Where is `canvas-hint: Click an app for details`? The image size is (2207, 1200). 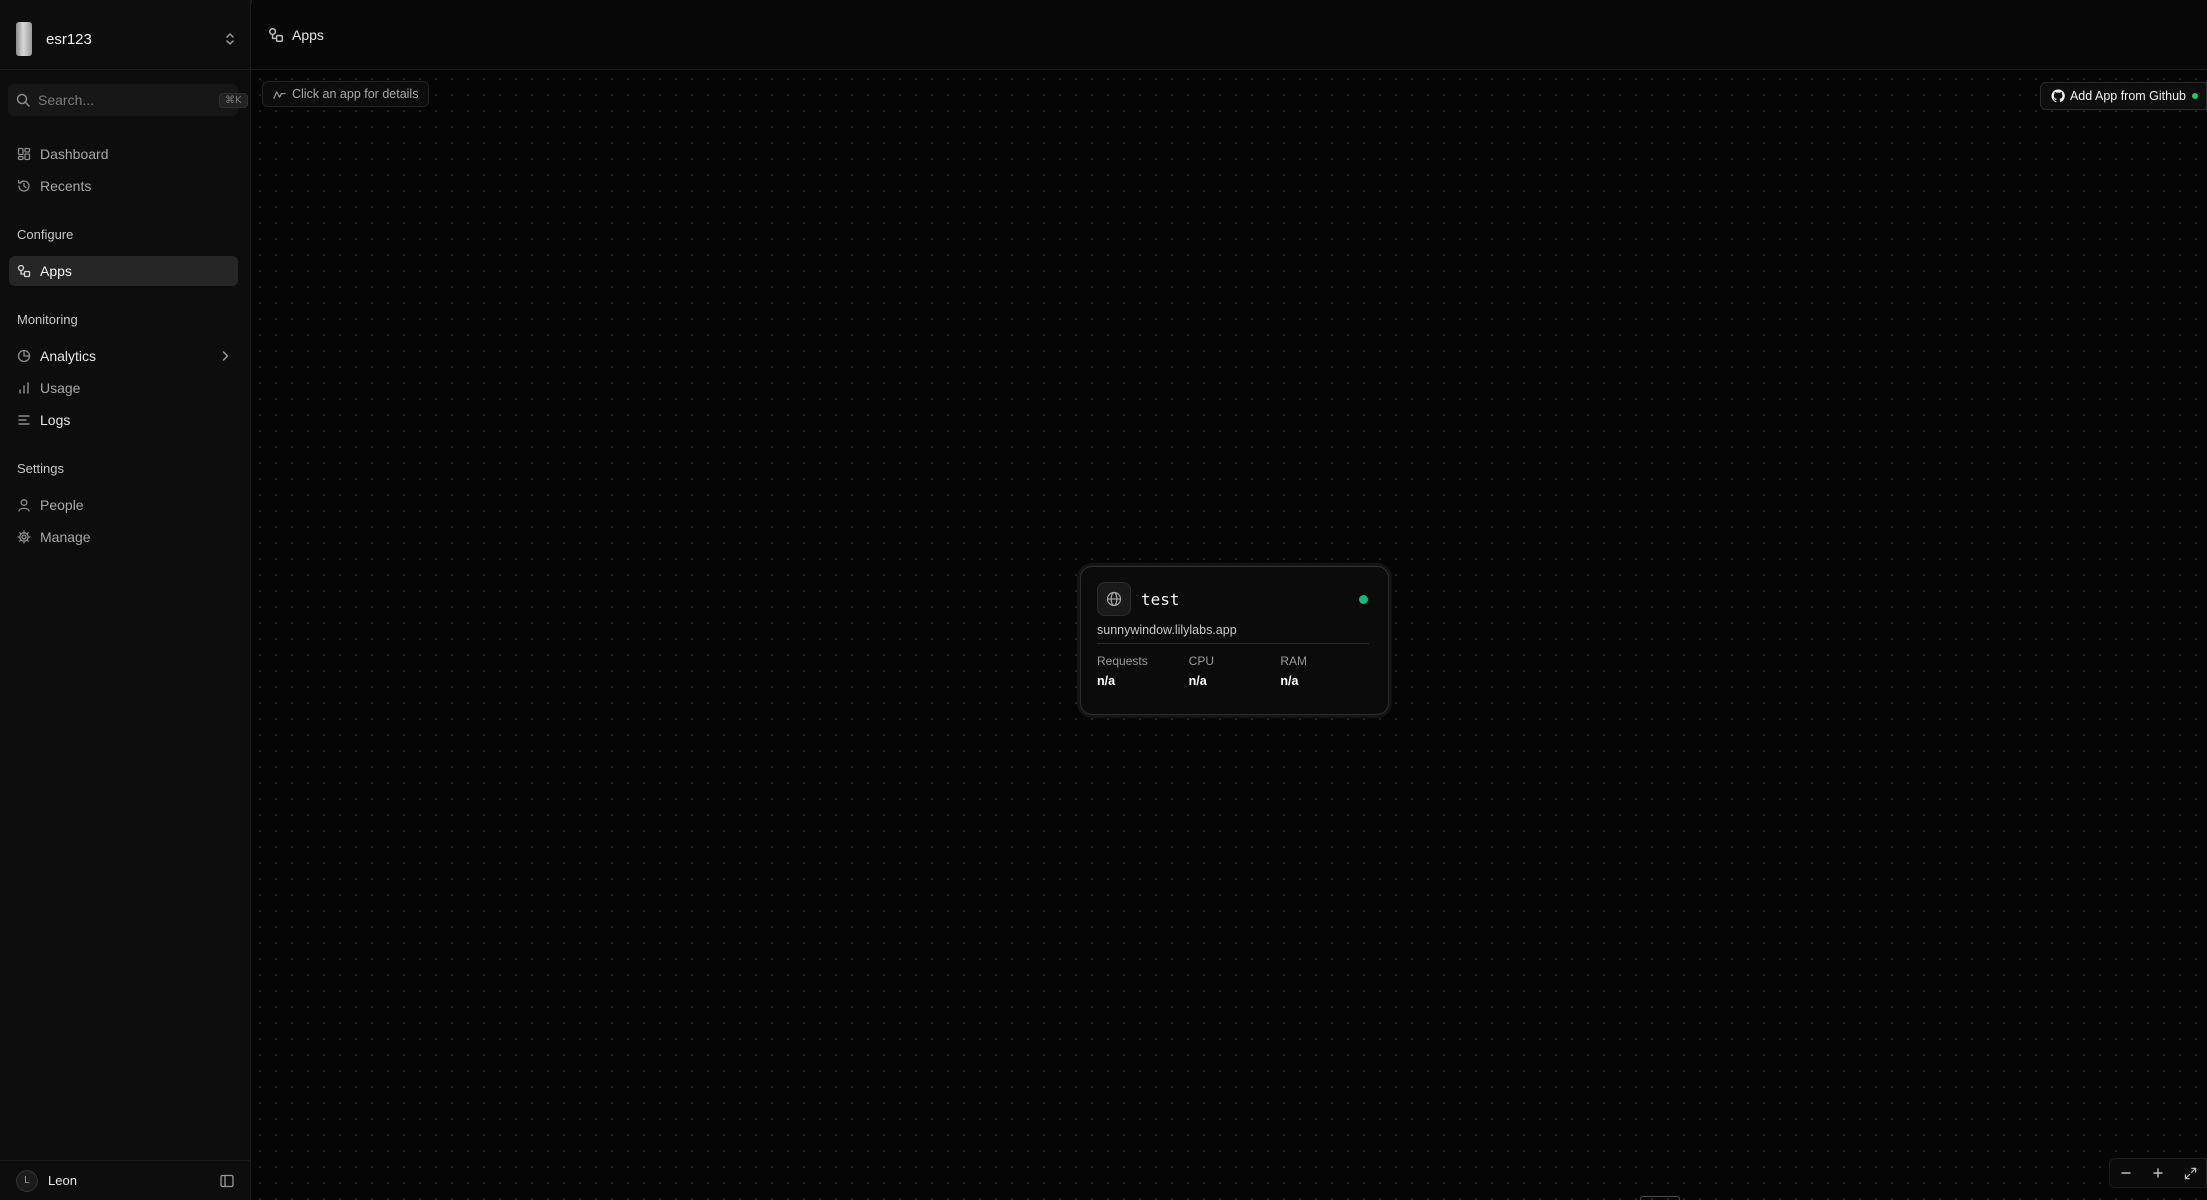 canvas-hint: Click an app for details is located at coordinates (346, 94).